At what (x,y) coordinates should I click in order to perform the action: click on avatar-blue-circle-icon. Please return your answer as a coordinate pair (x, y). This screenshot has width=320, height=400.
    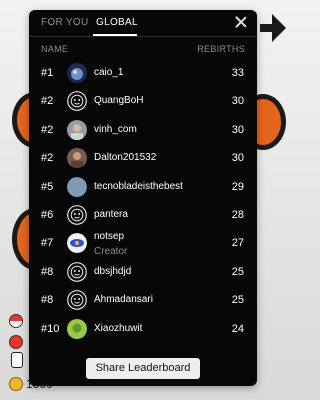
    Looking at the image, I should click on (77, 186).